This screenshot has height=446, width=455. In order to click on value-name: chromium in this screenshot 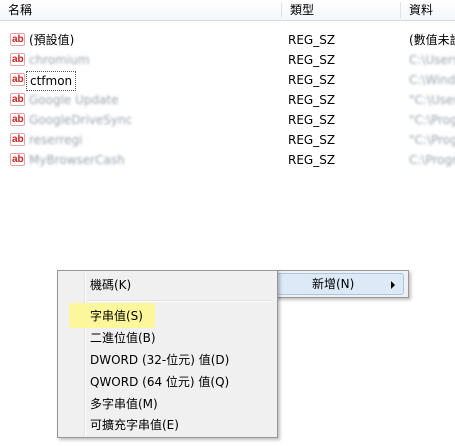, I will do `click(59, 60)`.